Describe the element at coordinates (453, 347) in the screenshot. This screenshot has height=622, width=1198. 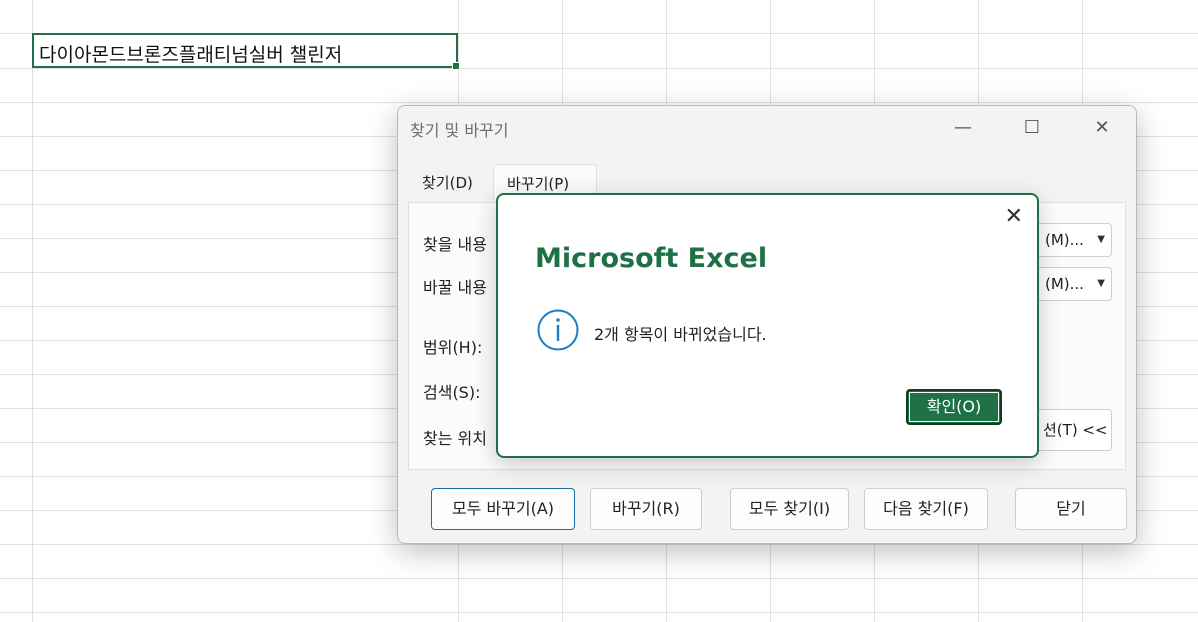
I see `within-label: 범위(H):` at that location.